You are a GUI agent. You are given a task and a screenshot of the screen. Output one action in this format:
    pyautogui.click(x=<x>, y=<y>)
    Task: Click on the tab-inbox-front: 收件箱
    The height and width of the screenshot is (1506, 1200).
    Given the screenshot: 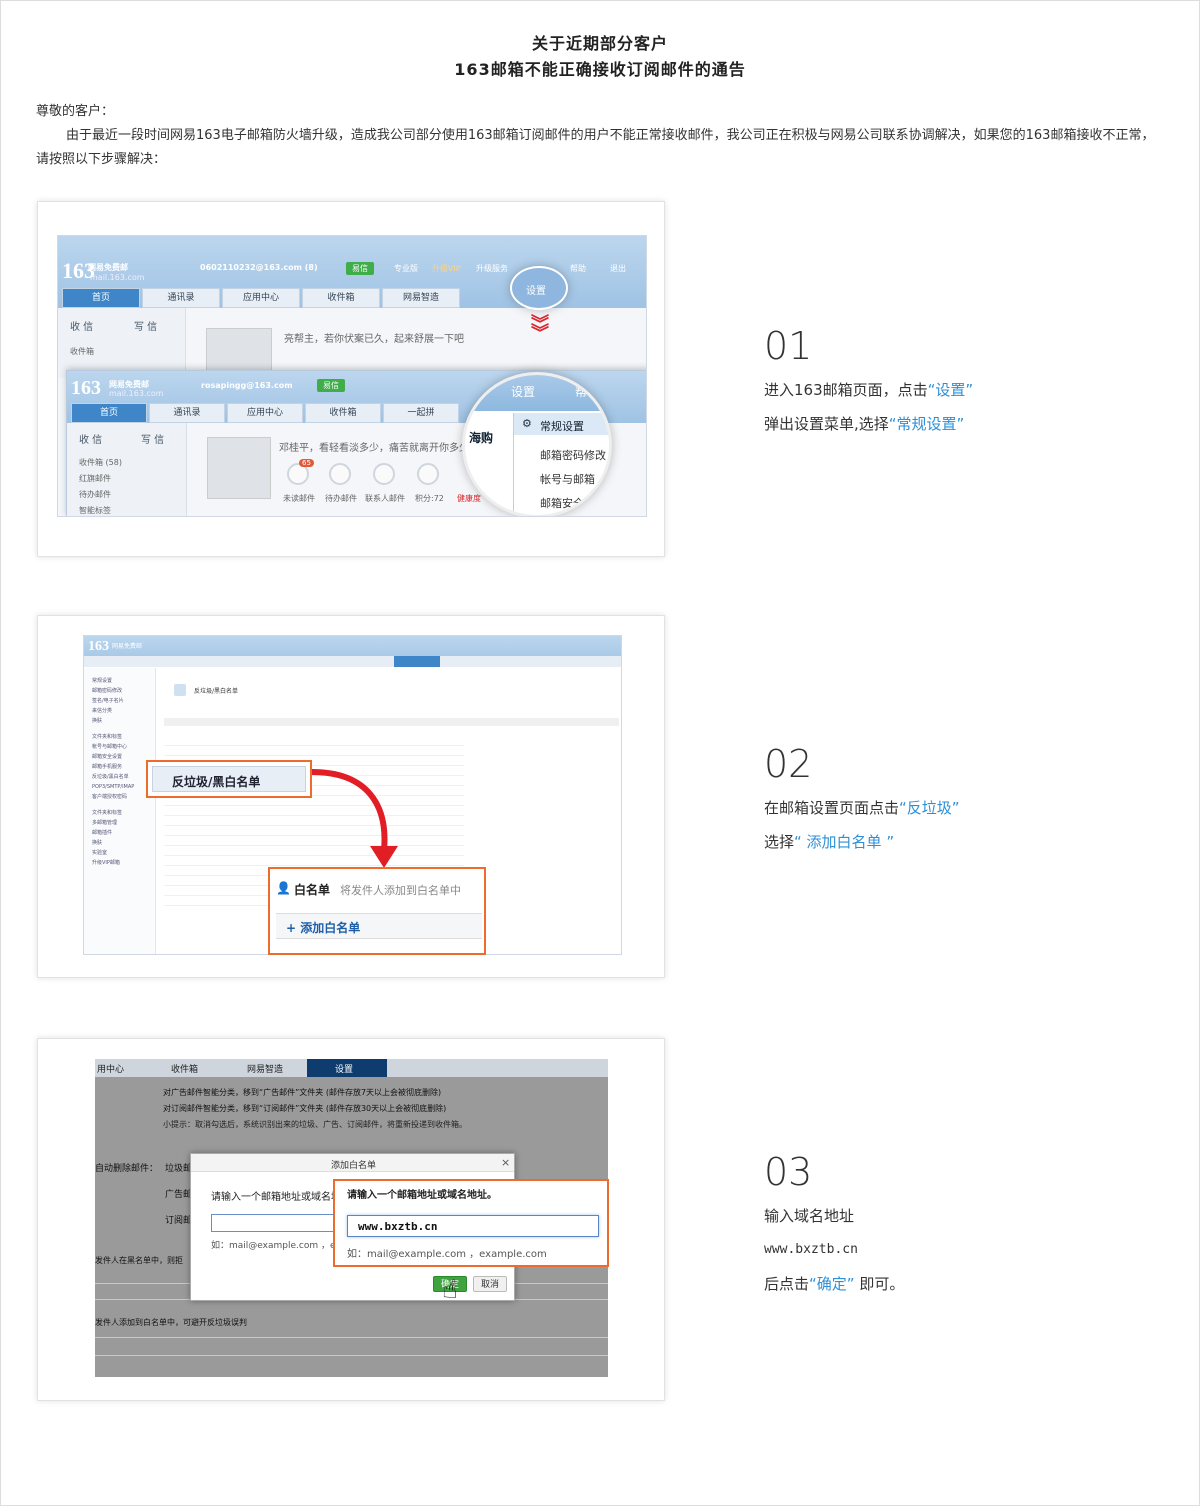 What is the action you would take?
    pyautogui.click(x=343, y=413)
    